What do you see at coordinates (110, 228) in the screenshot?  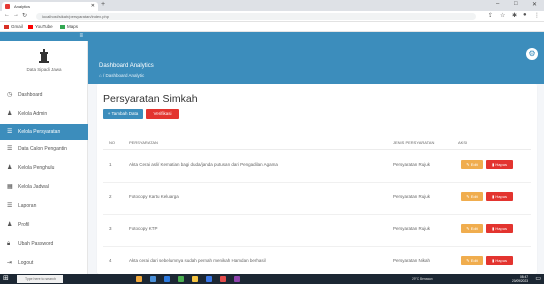 I see `row-number: 3` at bounding box center [110, 228].